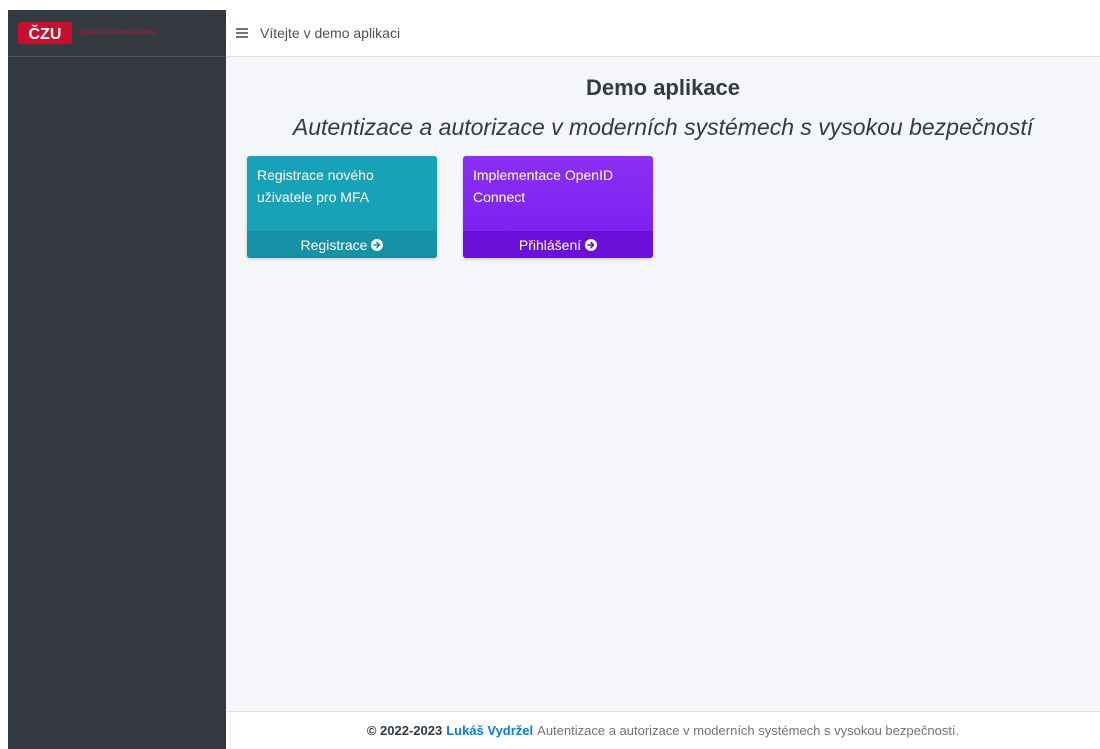 This screenshot has width=1100, height=749. What do you see at coordinates (543, 186) in the screenshot?
I see `card-text: Implementace OpenID Connect` at bounding box center [543, 186].